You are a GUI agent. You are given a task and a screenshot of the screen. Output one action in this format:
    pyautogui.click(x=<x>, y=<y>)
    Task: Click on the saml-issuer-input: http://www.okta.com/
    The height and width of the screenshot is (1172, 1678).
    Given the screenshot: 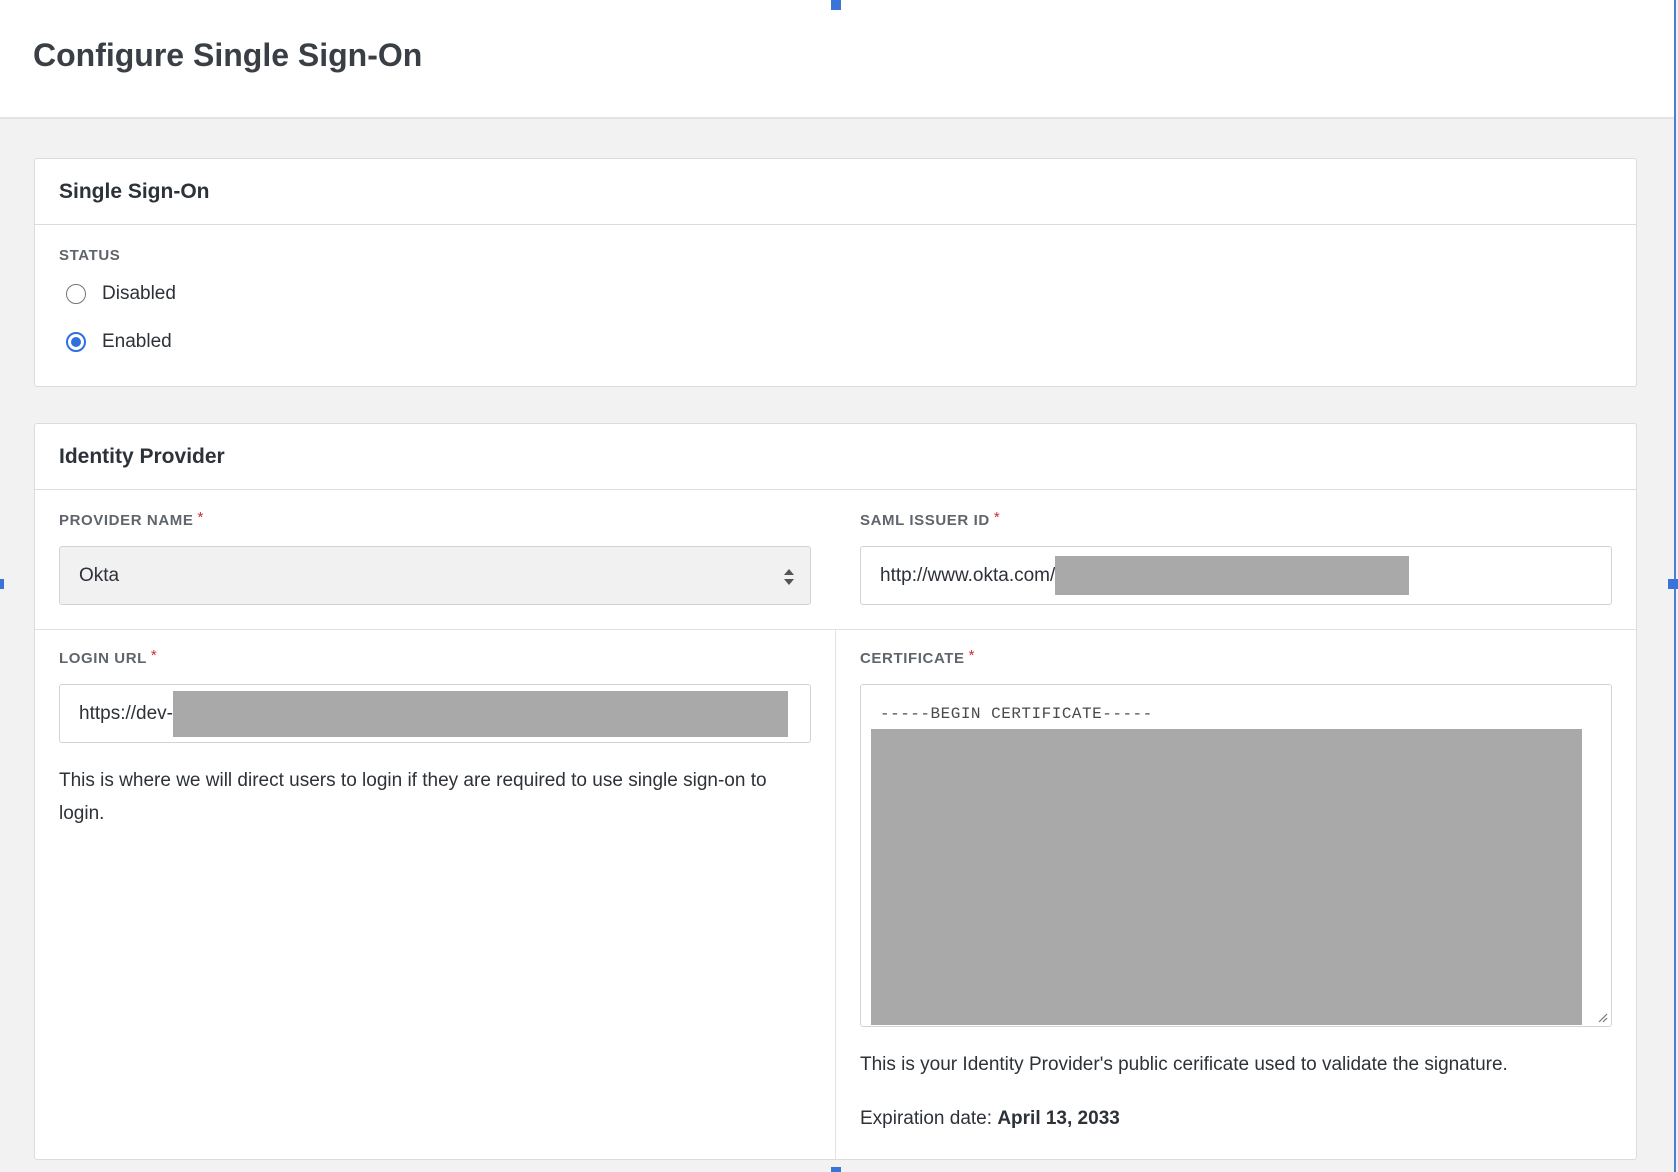 What is the action you would take?
    pyautogui.click(x=1236, y=575)
    